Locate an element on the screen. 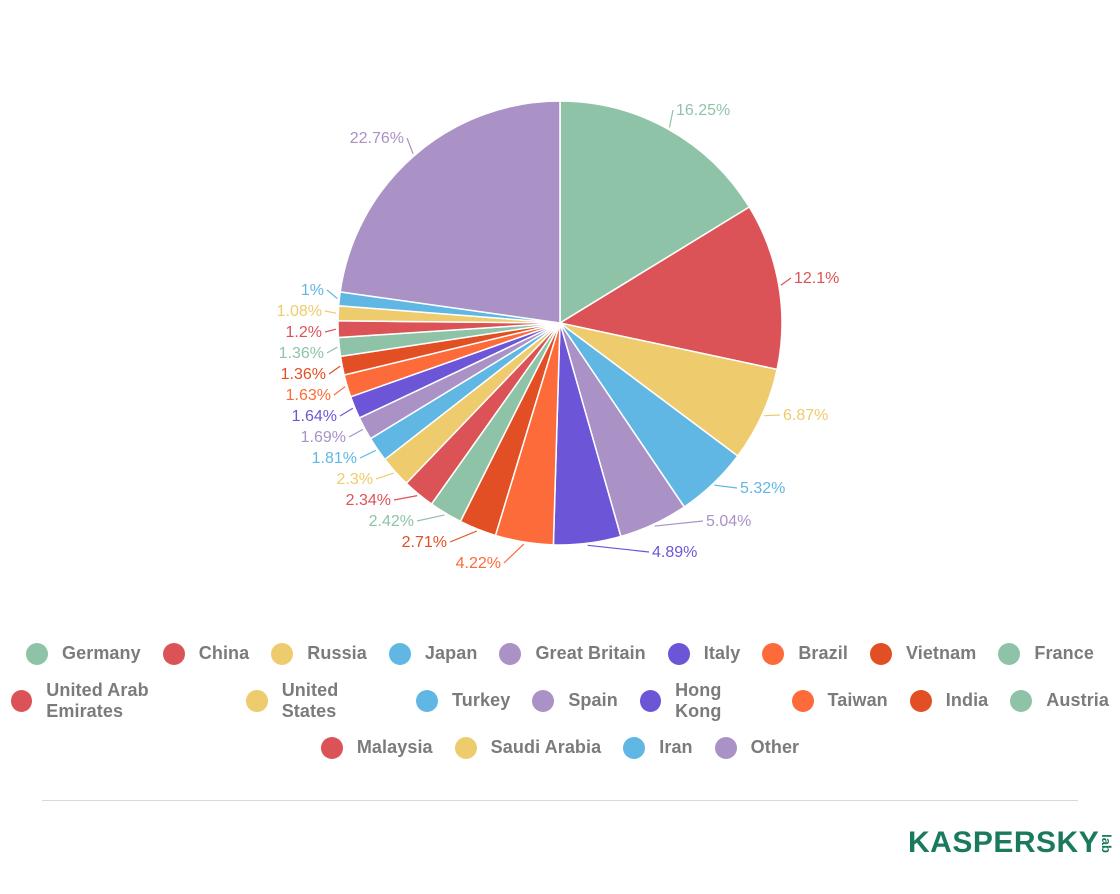  legend-row: Malaysia Saudi Arabia Iran Other is located at coordinates (560, 747).